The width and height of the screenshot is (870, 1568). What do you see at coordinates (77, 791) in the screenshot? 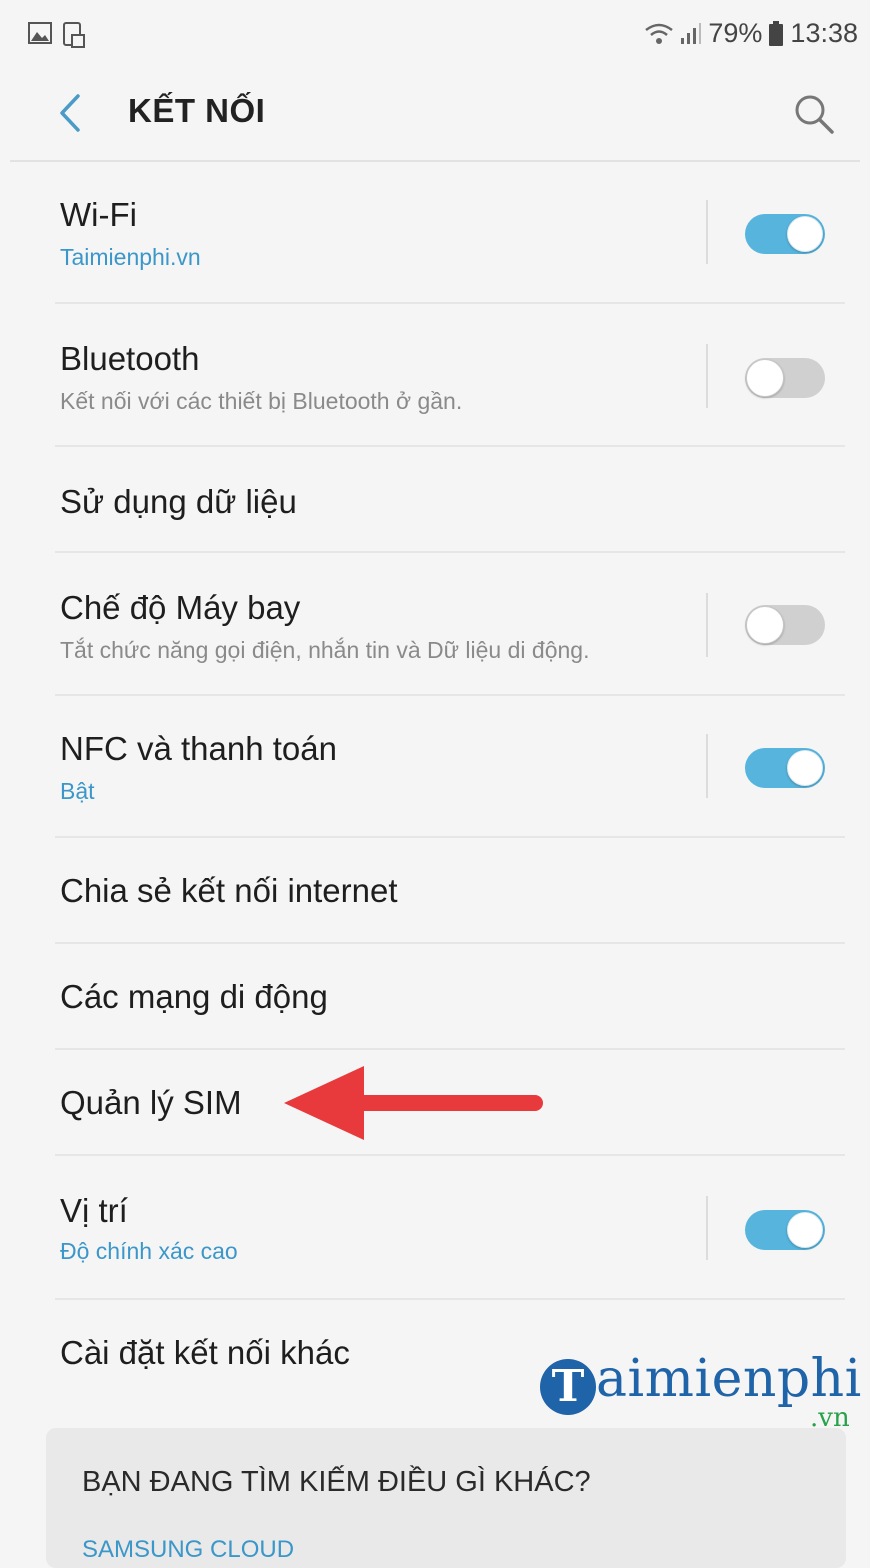
I see `setting-subtitle: Bật` at bounding box center [77, 791].